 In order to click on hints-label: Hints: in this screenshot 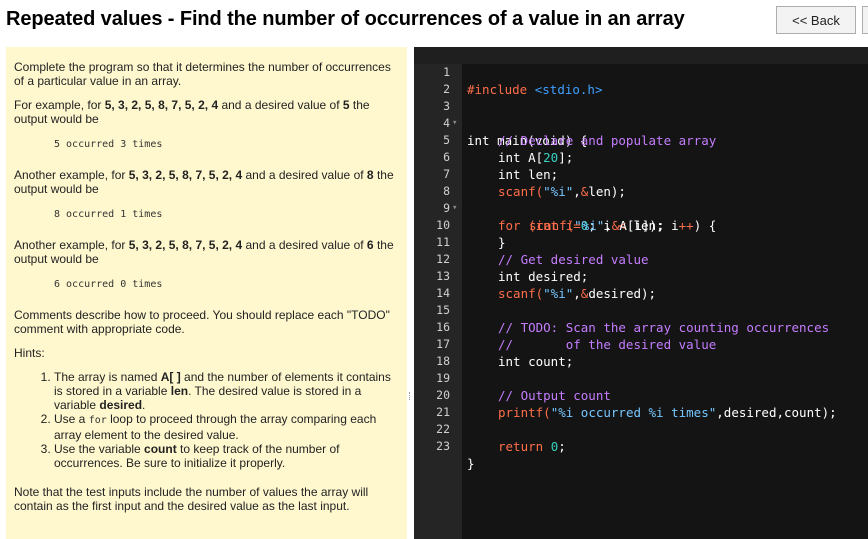, I will do `click(29, 353)`.